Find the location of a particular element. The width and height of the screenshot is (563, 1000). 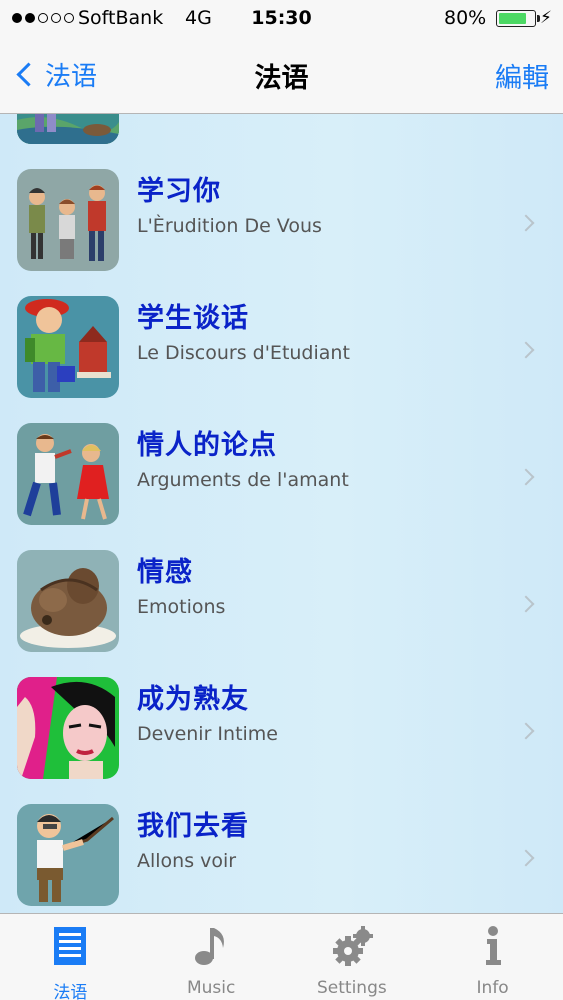

tab-bar: 法语 Music Settings Info is located at coordinates (281, 956).